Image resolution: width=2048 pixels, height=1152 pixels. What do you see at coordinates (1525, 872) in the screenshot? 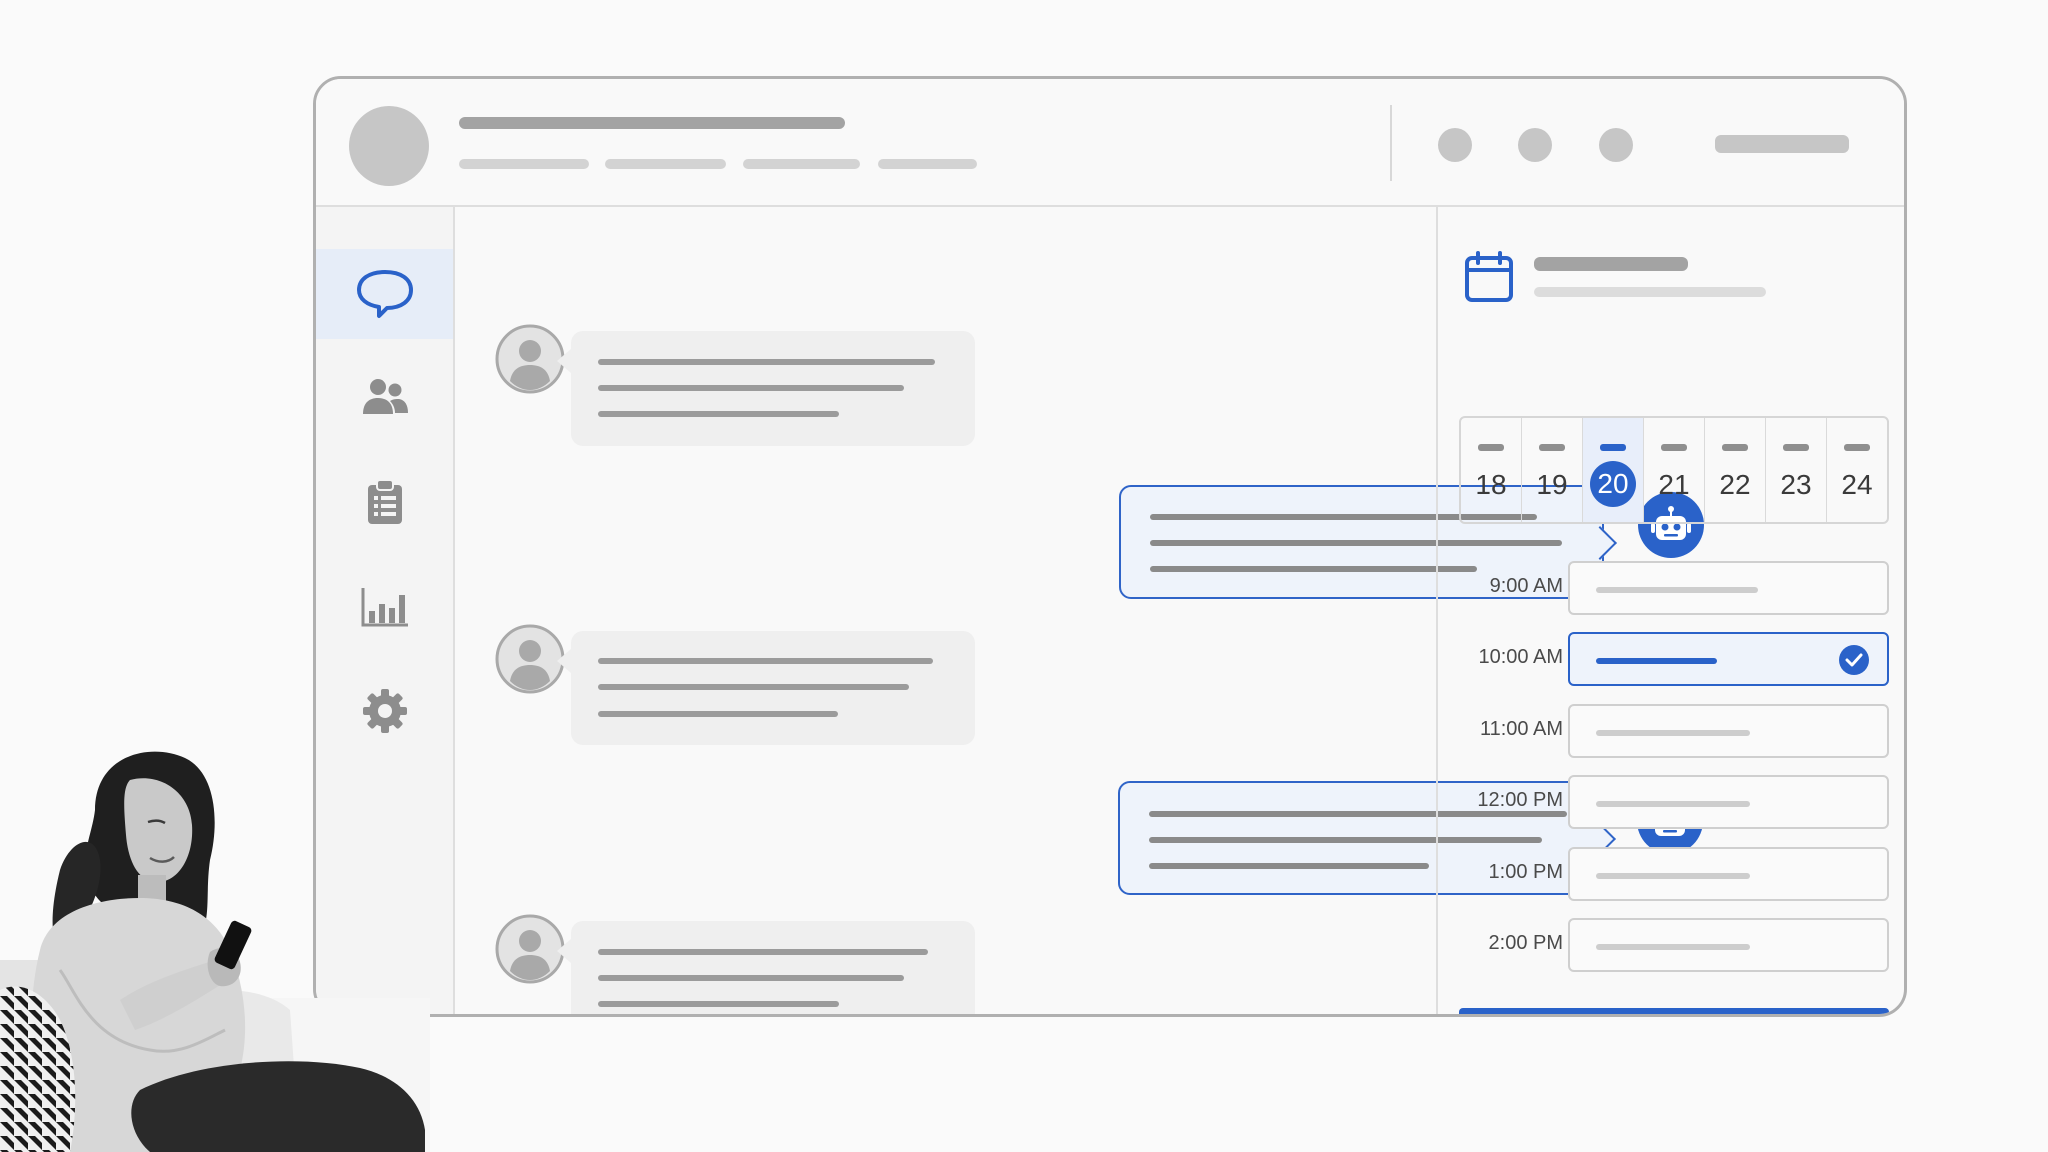
I see `time-slot-label: 1:00 PM` at bounding box center [1525, 872].